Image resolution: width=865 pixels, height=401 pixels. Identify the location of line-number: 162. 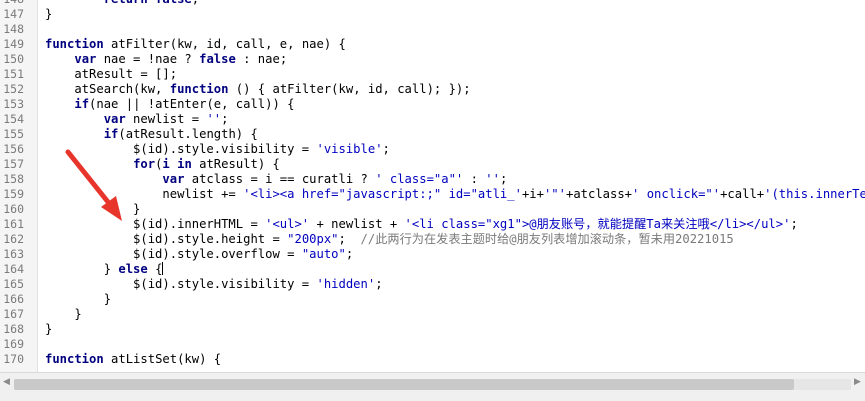
(13, 239).